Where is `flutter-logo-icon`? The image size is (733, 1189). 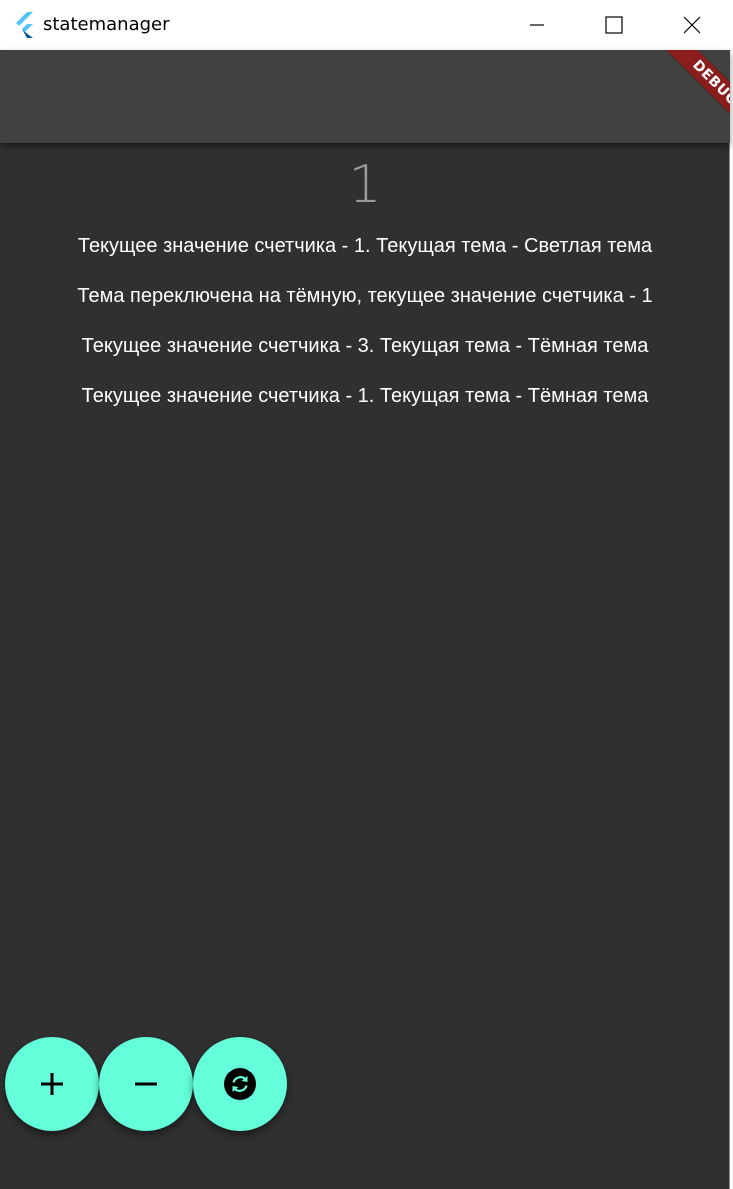
flutter-logo-icon is located at coordinates (24, 25).